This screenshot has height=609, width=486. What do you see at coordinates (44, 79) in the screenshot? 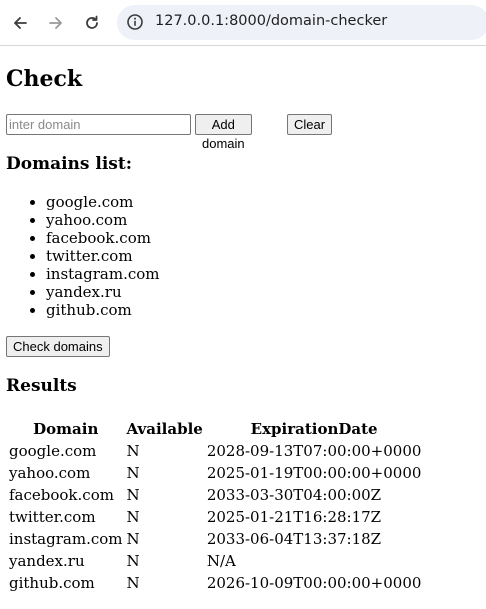
I see `page-title: Check` at bounding box center [44, 79].